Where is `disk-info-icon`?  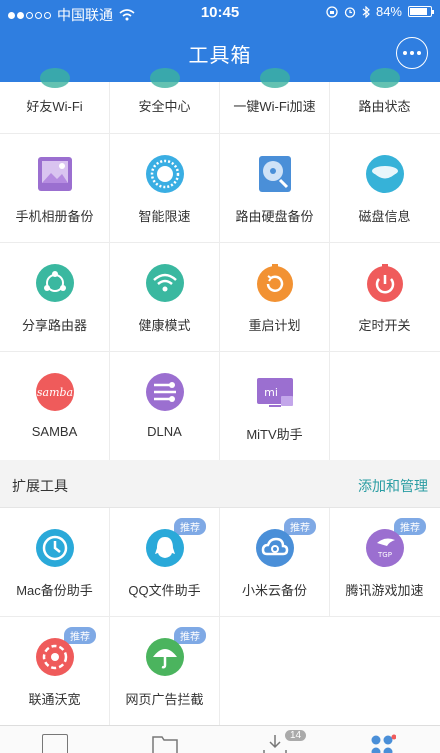
disk-info-icon is located at coordinates (385, 174).